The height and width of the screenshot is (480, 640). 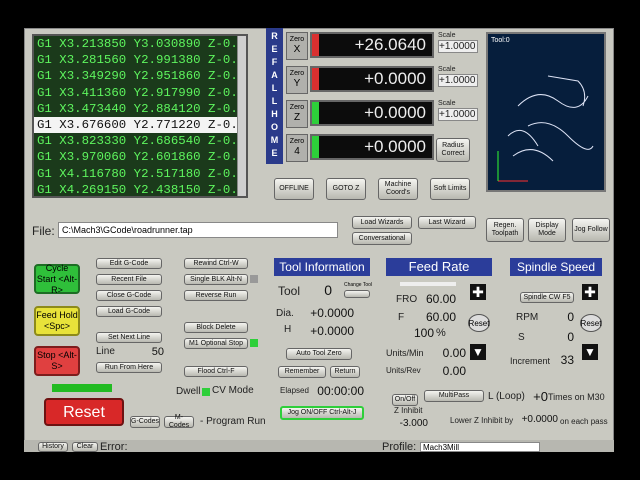 I want to click on mid-button-0: OFFLINE, so click(x=294, y=189).